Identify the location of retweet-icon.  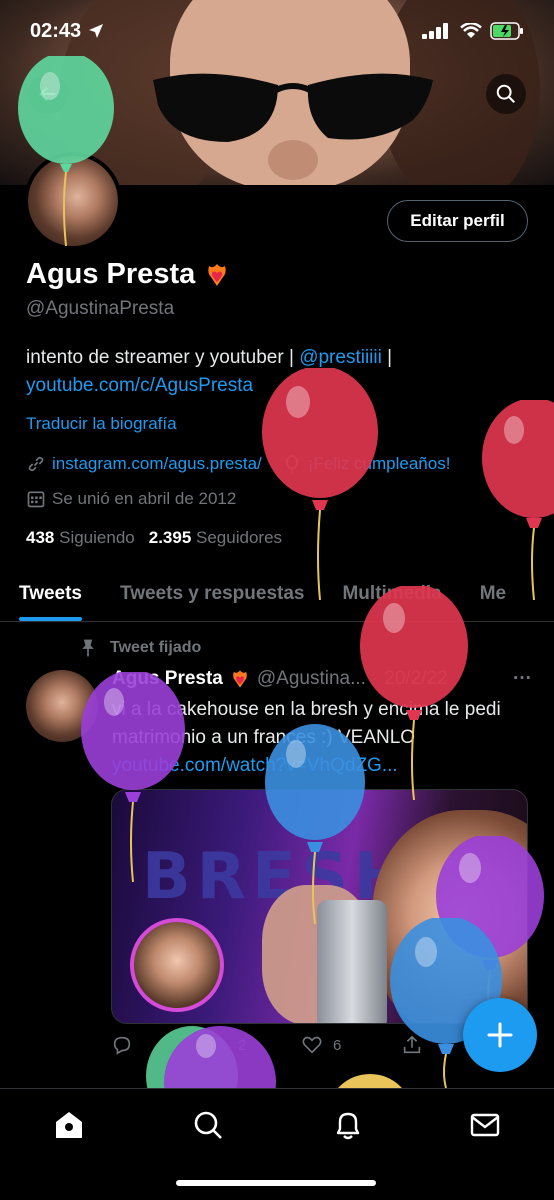
(217, 1045).